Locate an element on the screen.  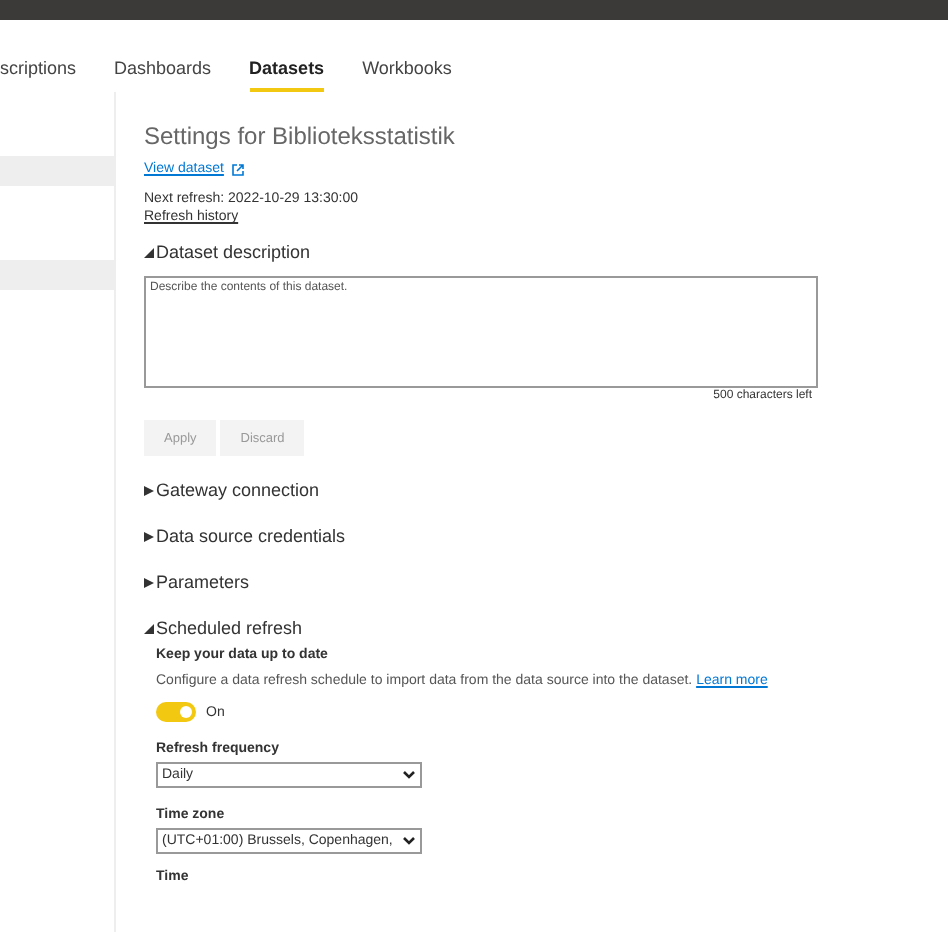
section-header: Dataset description is located at coordinates (227, 253).